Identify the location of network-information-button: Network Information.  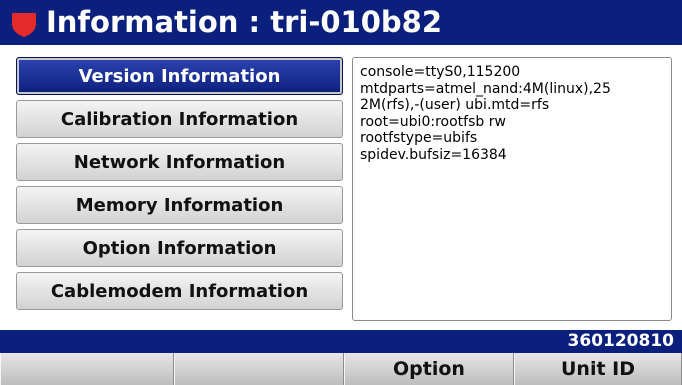
(179, 162).